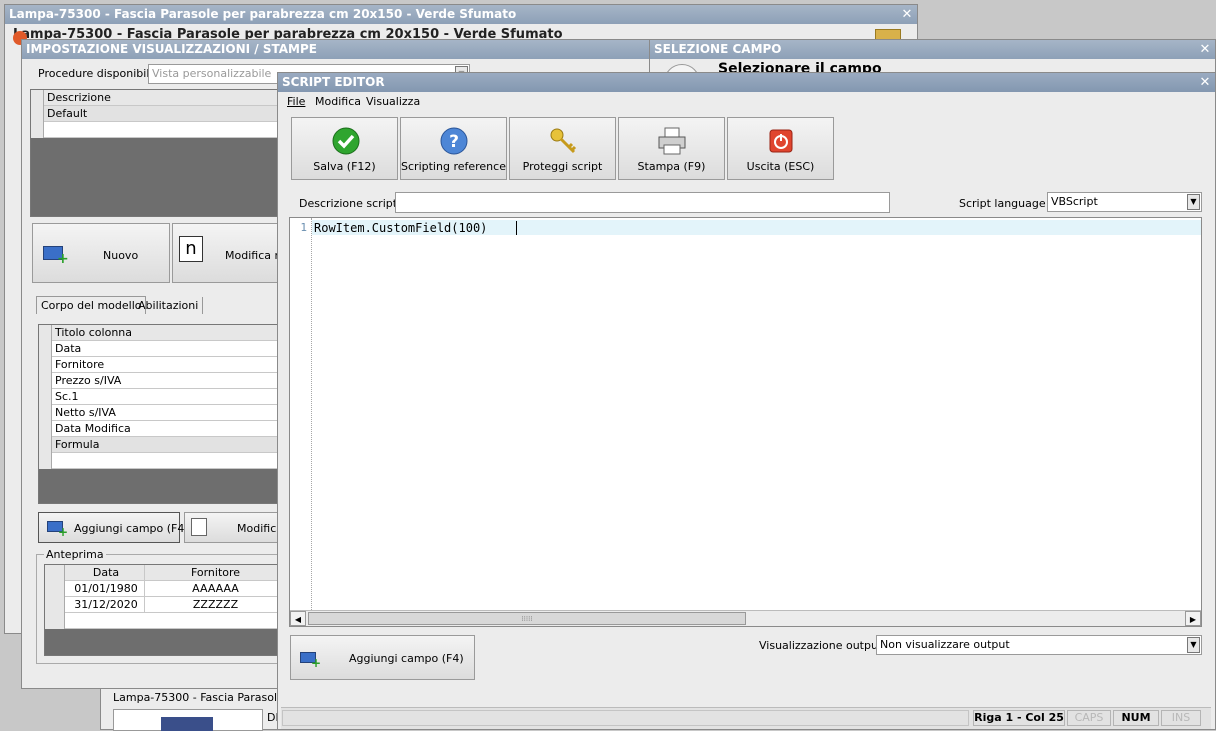 The height and width of the screenshot is (731, 1216). Describe the element at coordinates (169, 429) in the screenshot. I see `column-row: Data Modifica` at that location.